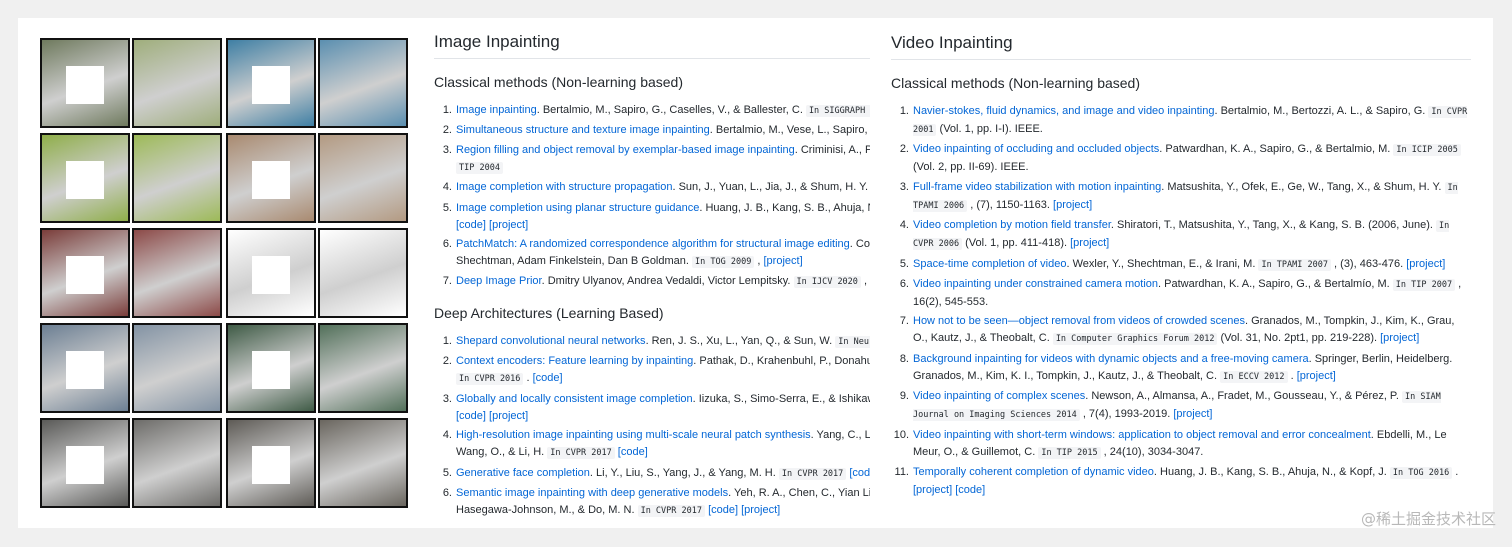 The height and width of the screenshot is (547, 1512). I want to click on reference-number: 5., so click(447, 472).